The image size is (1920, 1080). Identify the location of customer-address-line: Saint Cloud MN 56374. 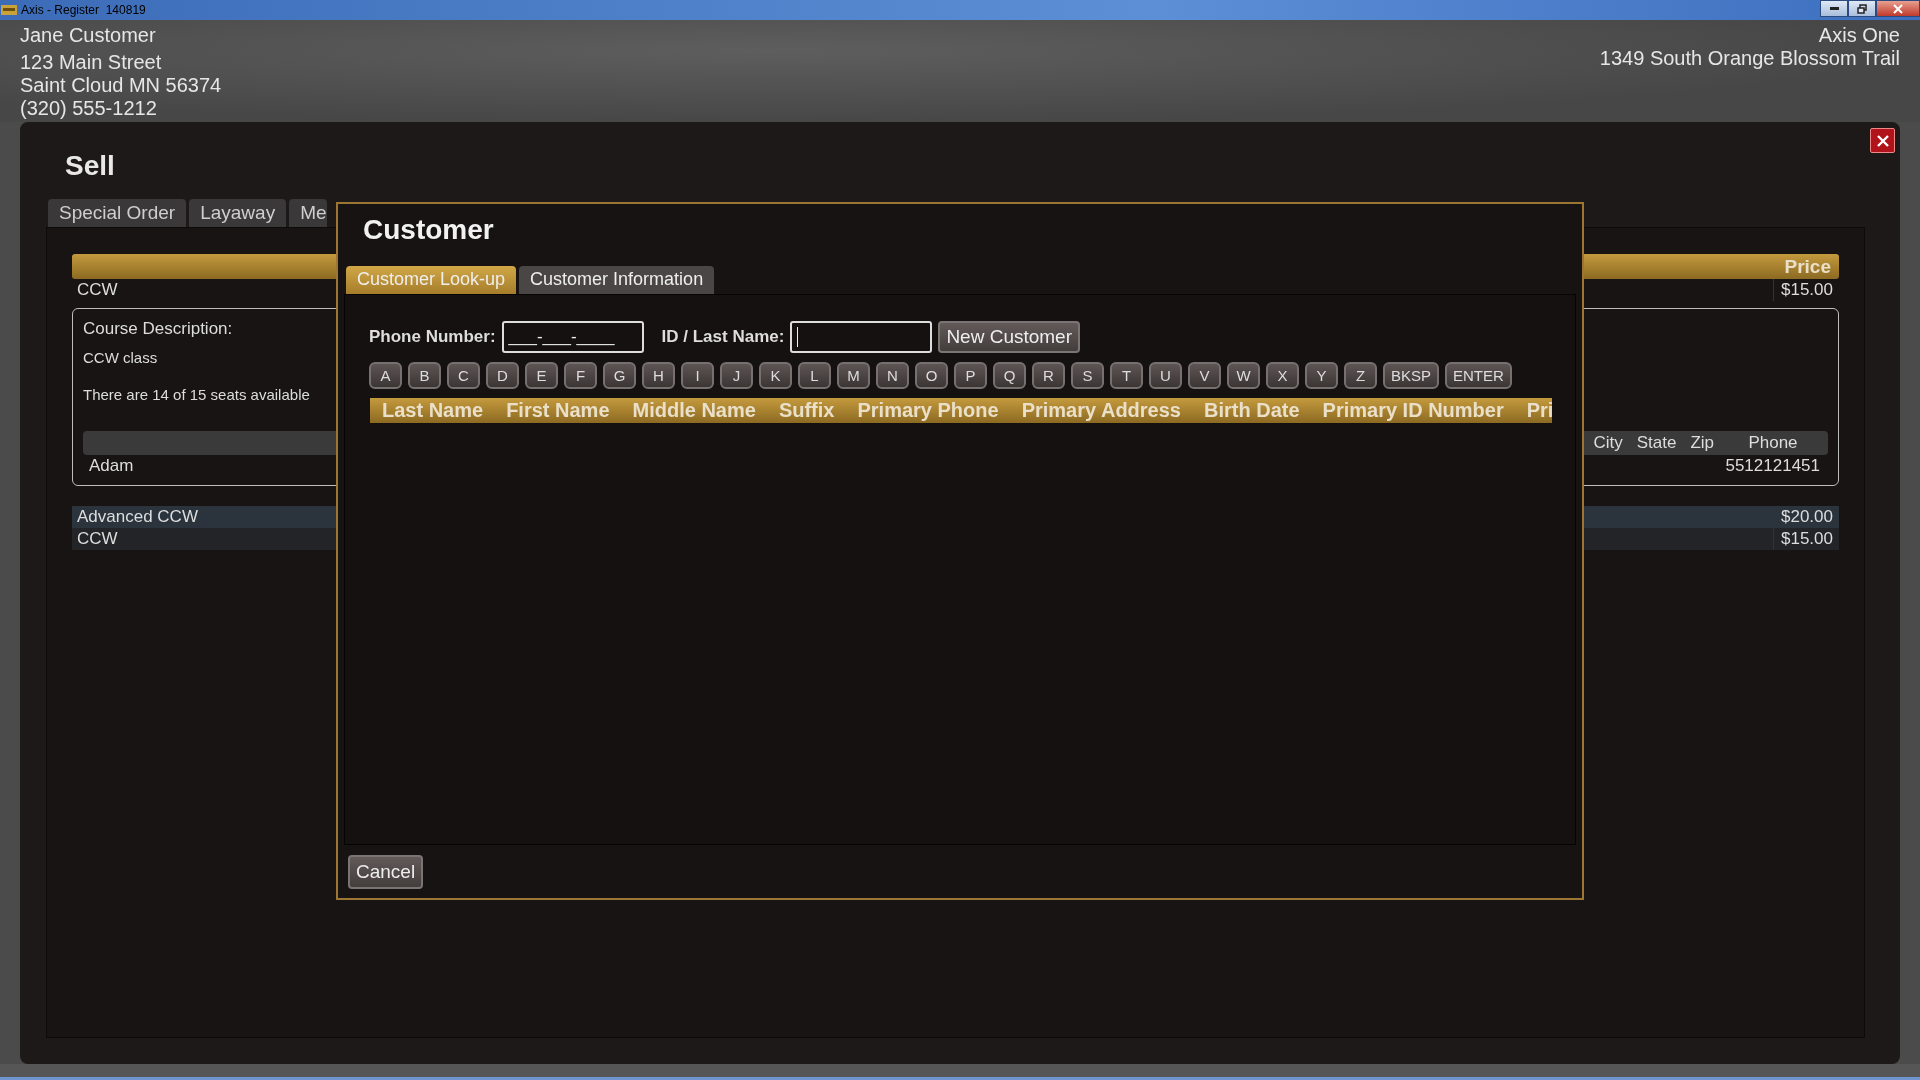
(121, 85).